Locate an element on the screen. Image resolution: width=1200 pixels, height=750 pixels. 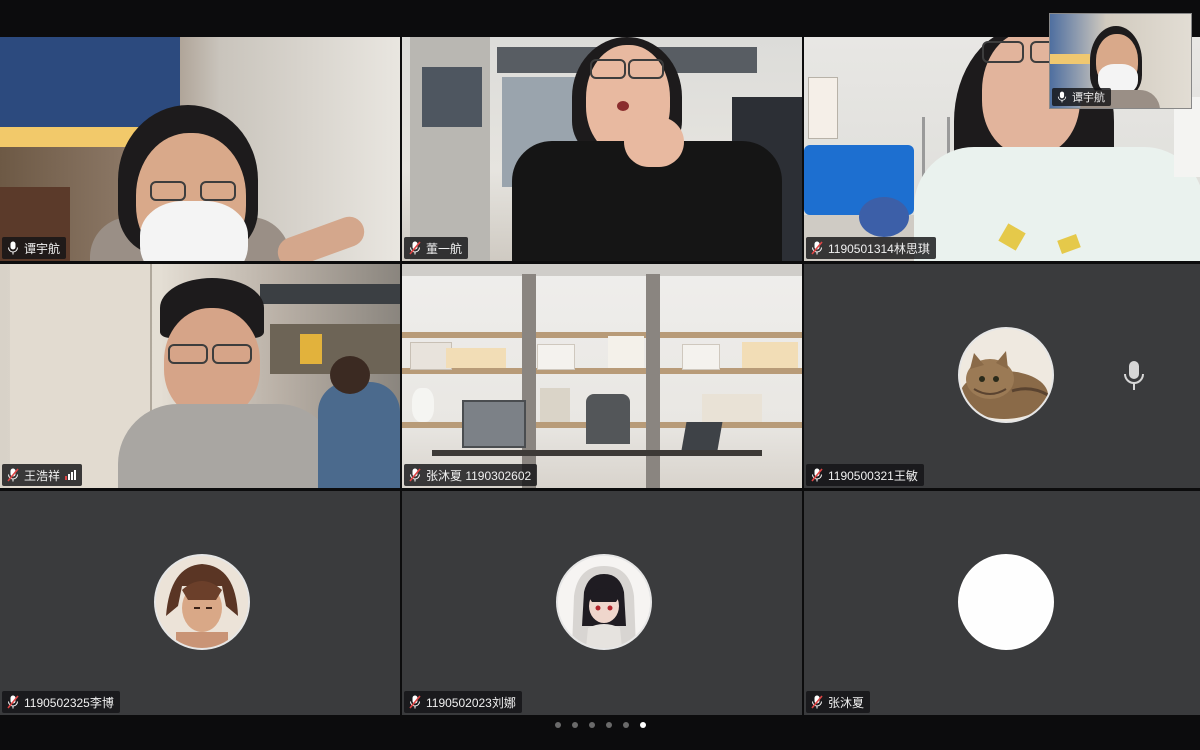
participant-tile-6: 1190500321王敏 is located at coordinates (1002, 376).